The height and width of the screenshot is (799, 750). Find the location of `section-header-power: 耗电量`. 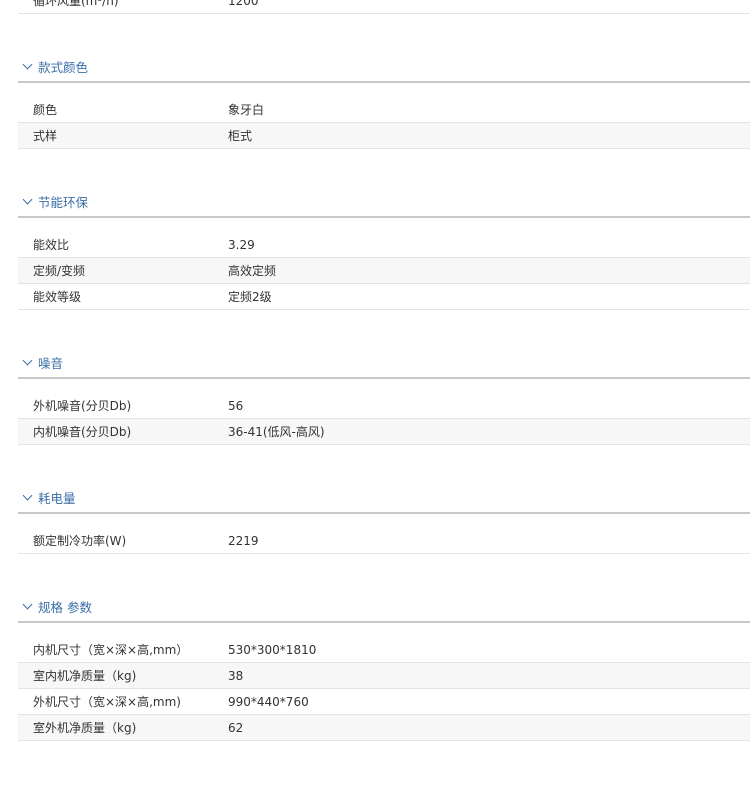

section-header-power: 耗电量 is located at coordinates (384, 497).